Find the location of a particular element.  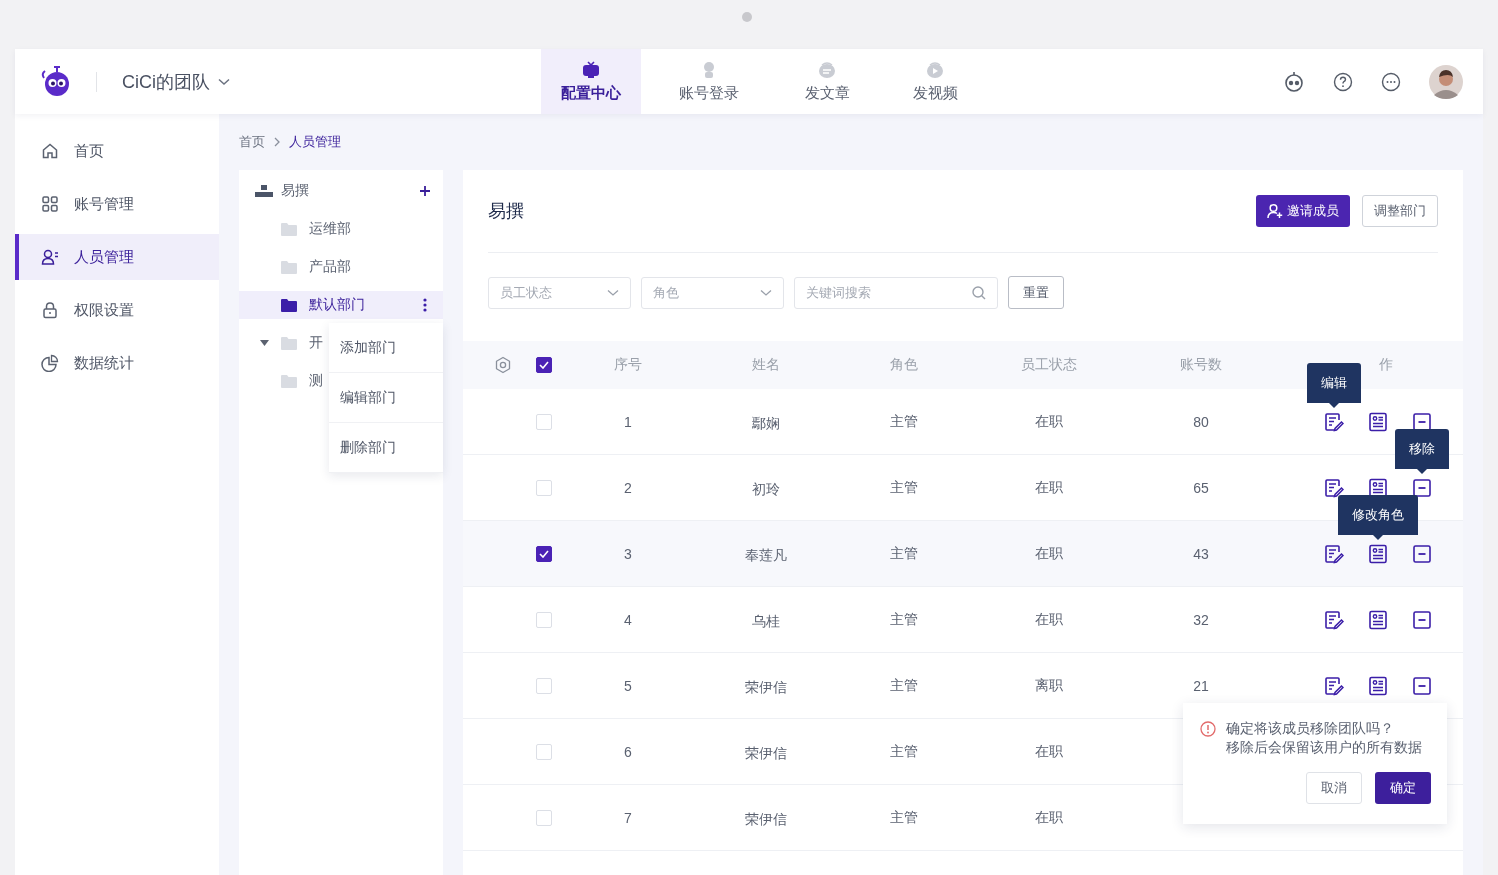

table-cell-text: 1 is located at coordinates (628, 421).